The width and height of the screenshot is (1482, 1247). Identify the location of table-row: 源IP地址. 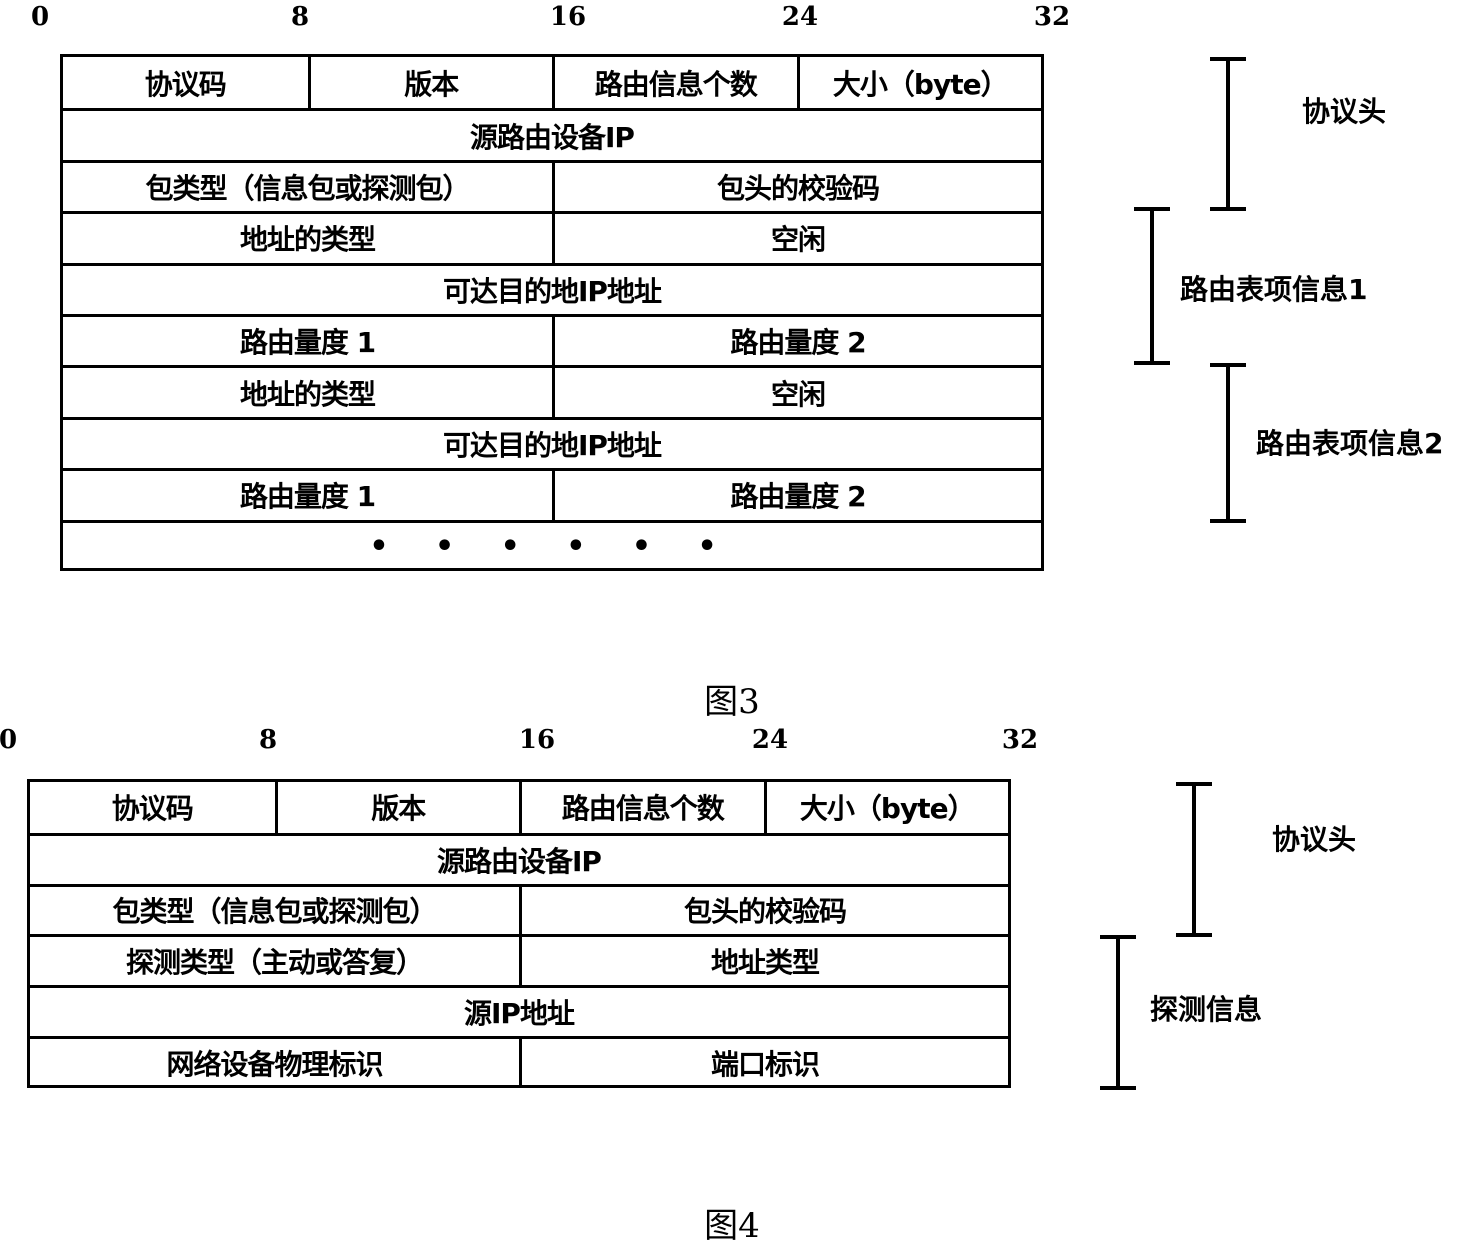
(519, 1010).